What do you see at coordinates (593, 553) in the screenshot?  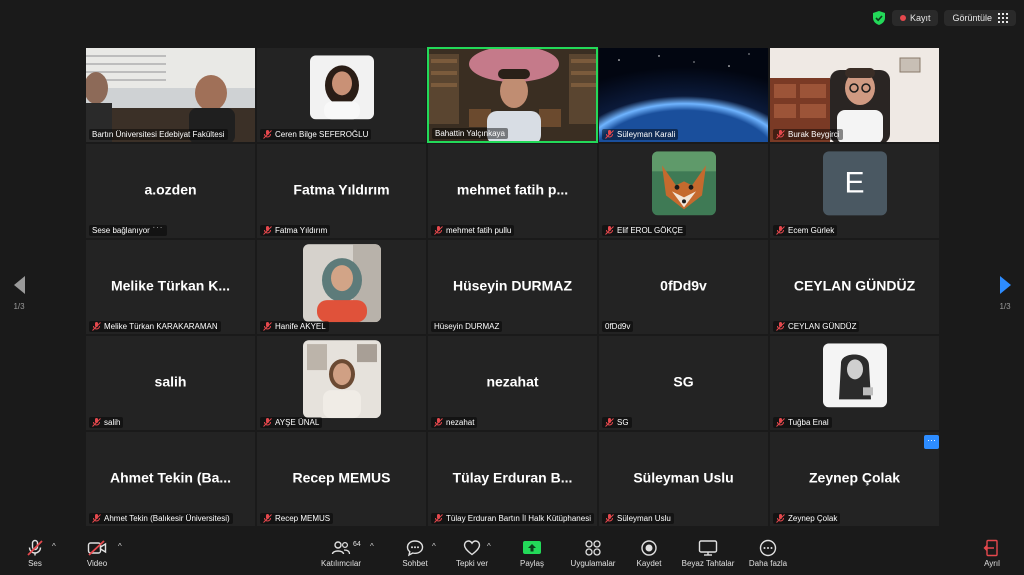 I see `apps-button: Uygulamalar` at bounding box center [593, 553].